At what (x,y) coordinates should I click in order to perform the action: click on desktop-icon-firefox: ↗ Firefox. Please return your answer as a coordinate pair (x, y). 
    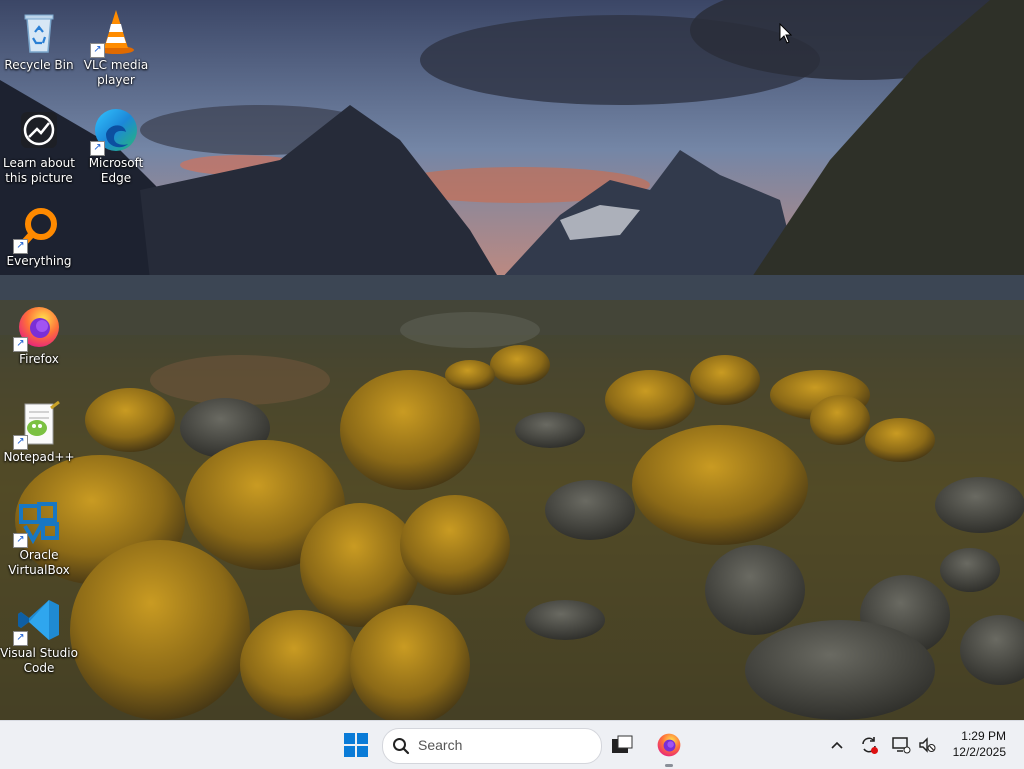
    Looking at the image, I should click on (39, 334).